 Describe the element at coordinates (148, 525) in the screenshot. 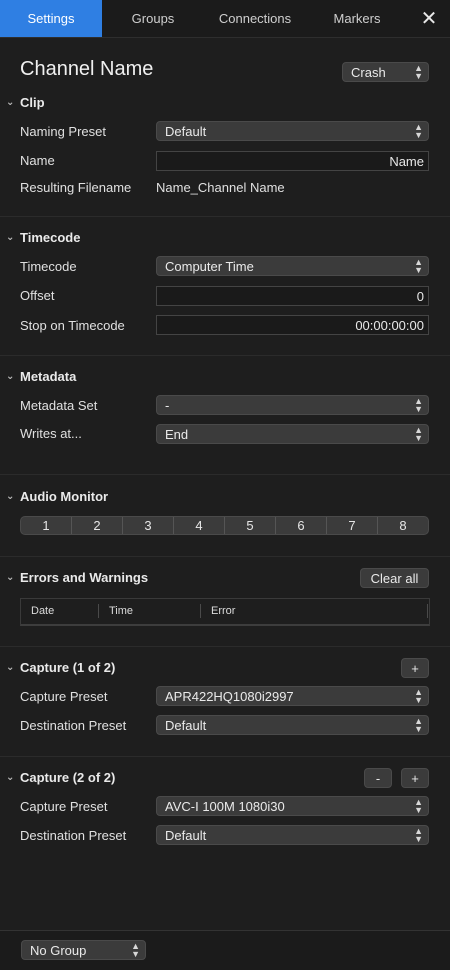

I see `audio-channel-3: 3` at that location.